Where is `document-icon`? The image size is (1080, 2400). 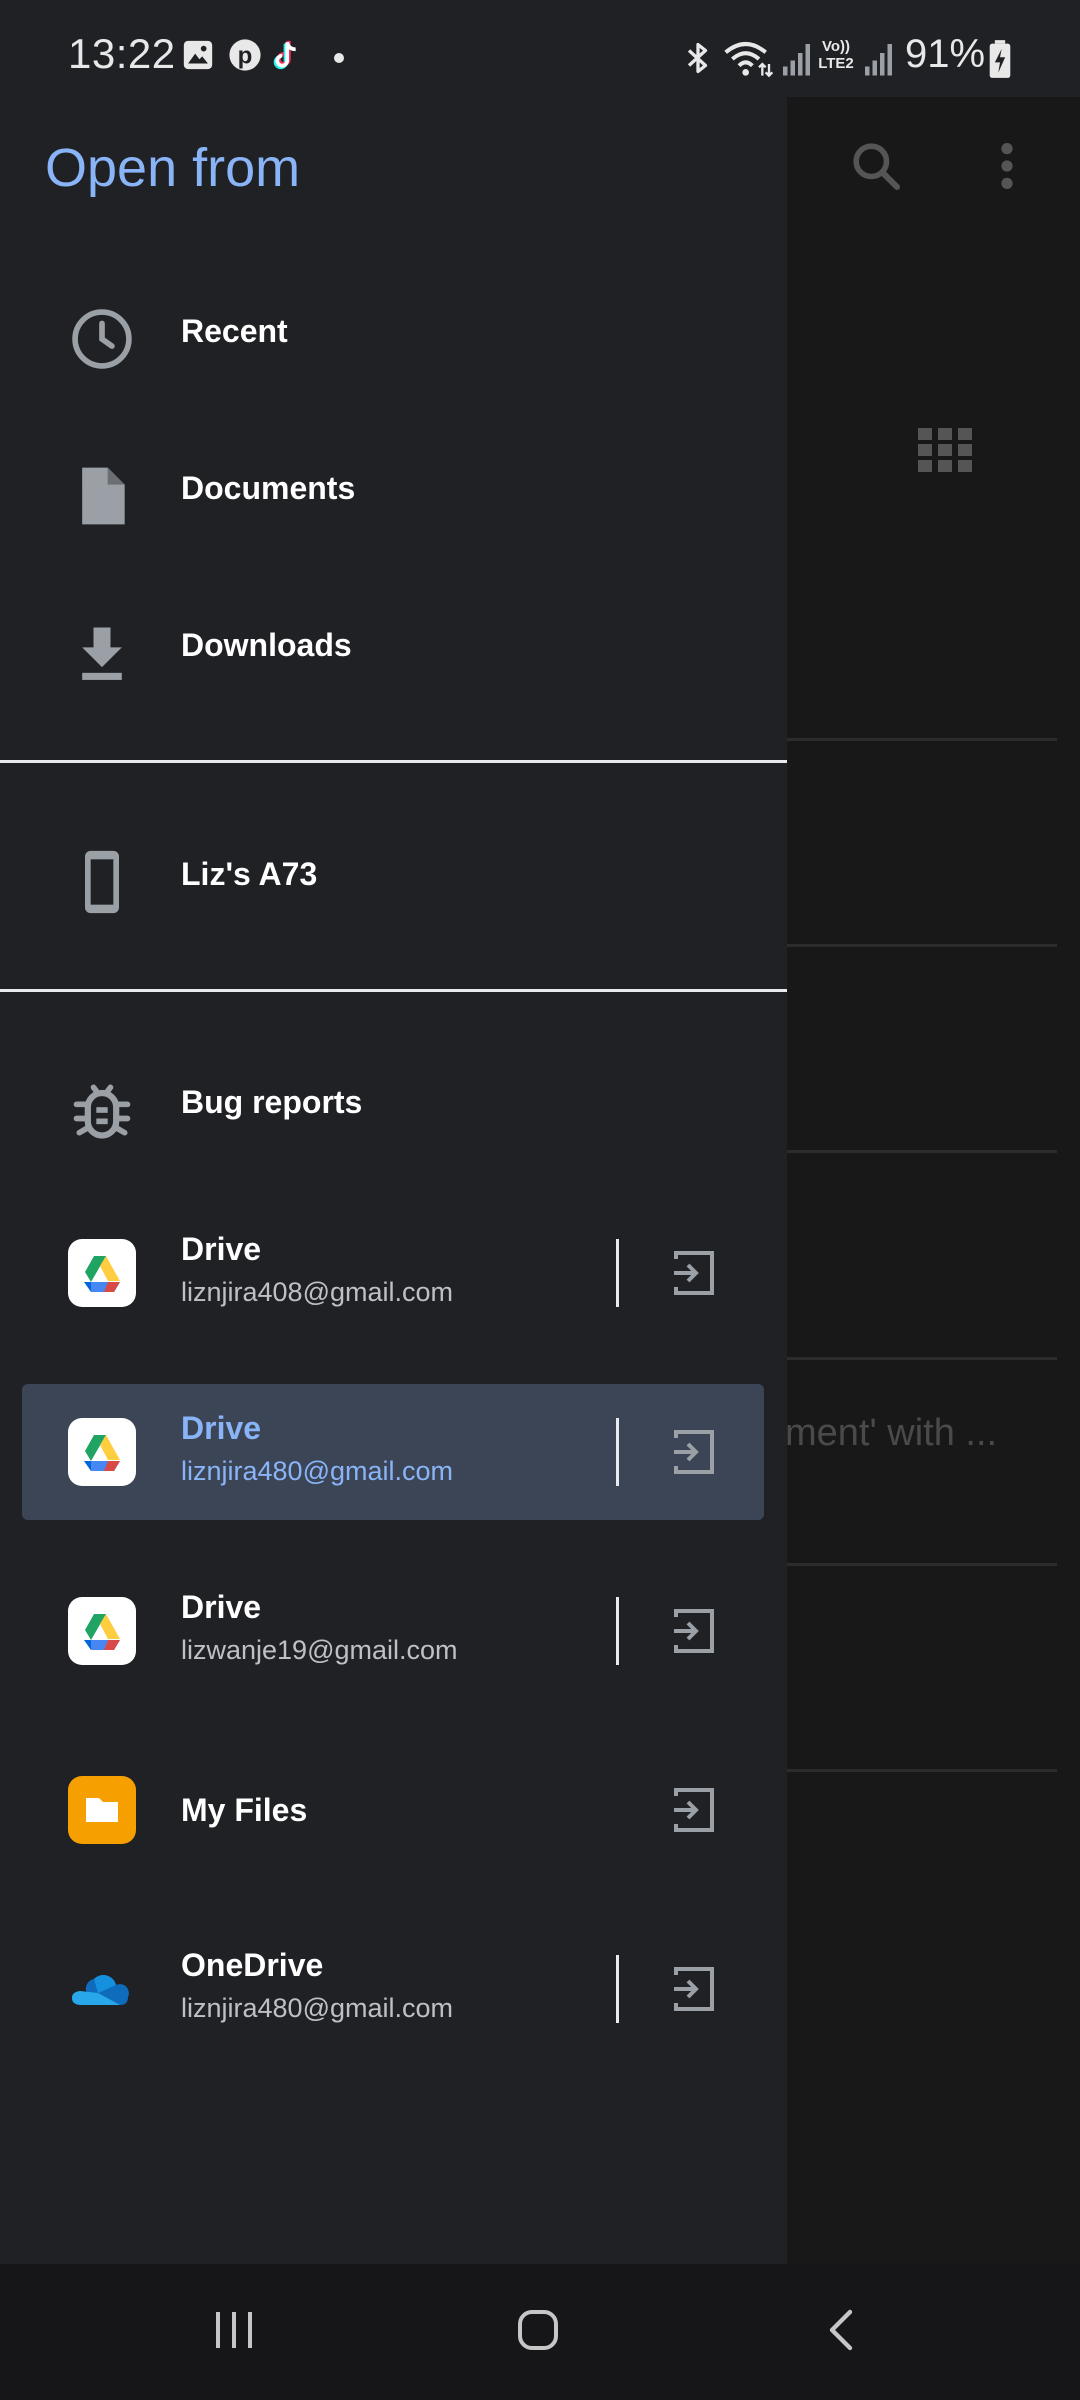
document-icon is located at coordinates (103, 496).